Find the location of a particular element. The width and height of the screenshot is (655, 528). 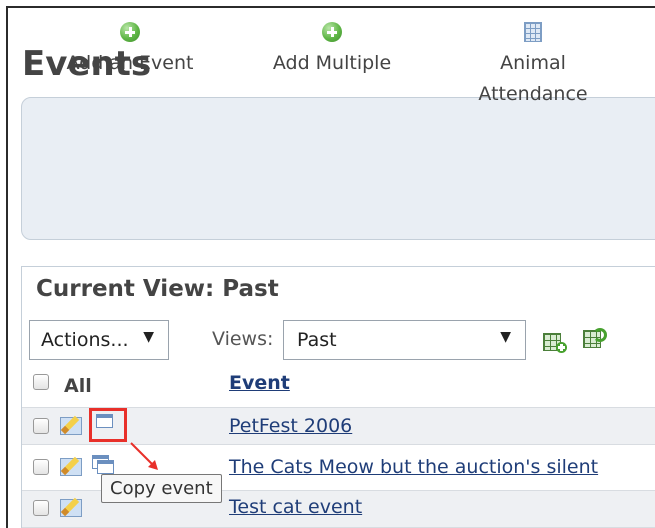

annotation-arrow-icon is located at coordinates (144, 456).